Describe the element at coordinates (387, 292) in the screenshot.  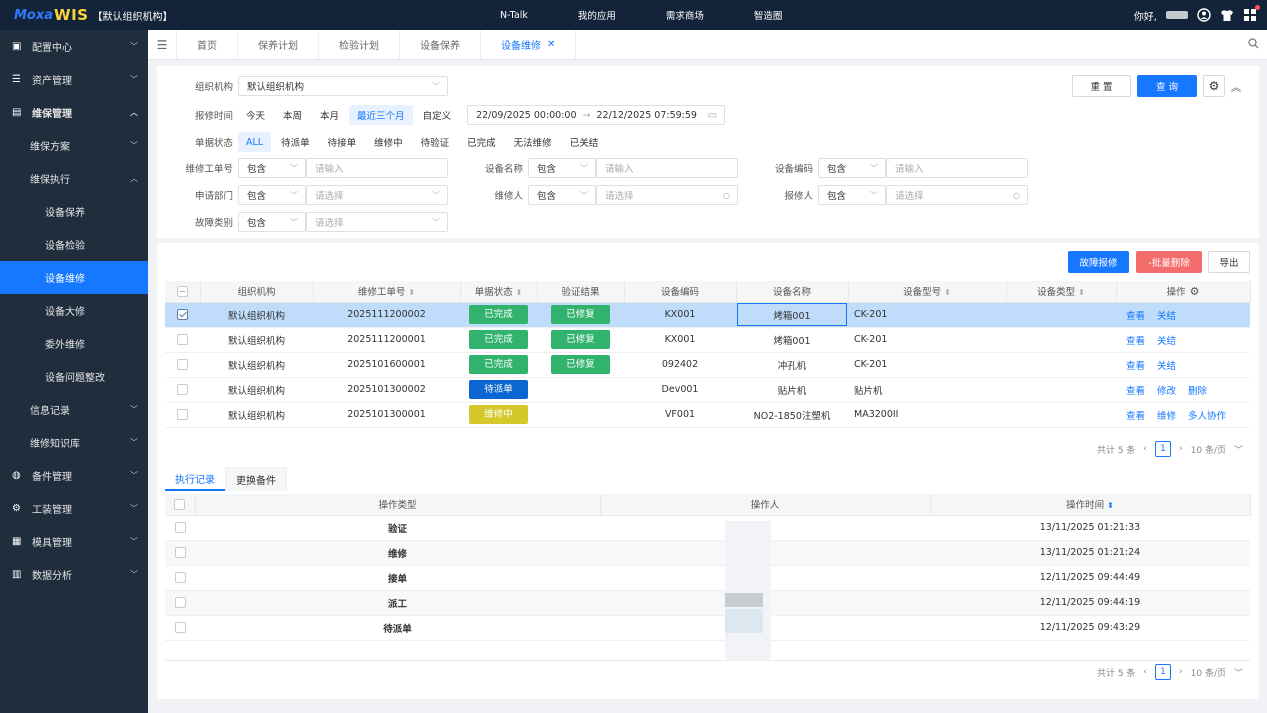
I see `col-order-no: 维修工单号 ⬍` at that location.